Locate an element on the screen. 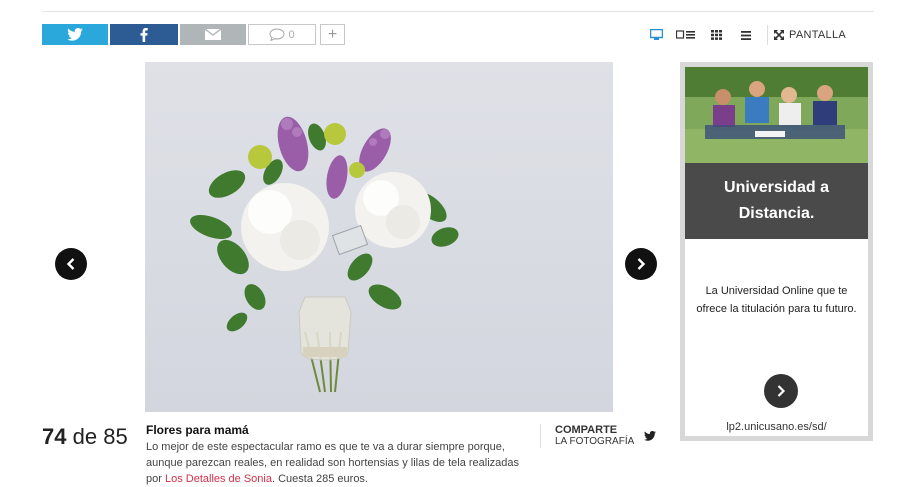 Image resolution: width=900 pixels, height=487 pixels. facebook-share-button is located at coordinates (144, 34).